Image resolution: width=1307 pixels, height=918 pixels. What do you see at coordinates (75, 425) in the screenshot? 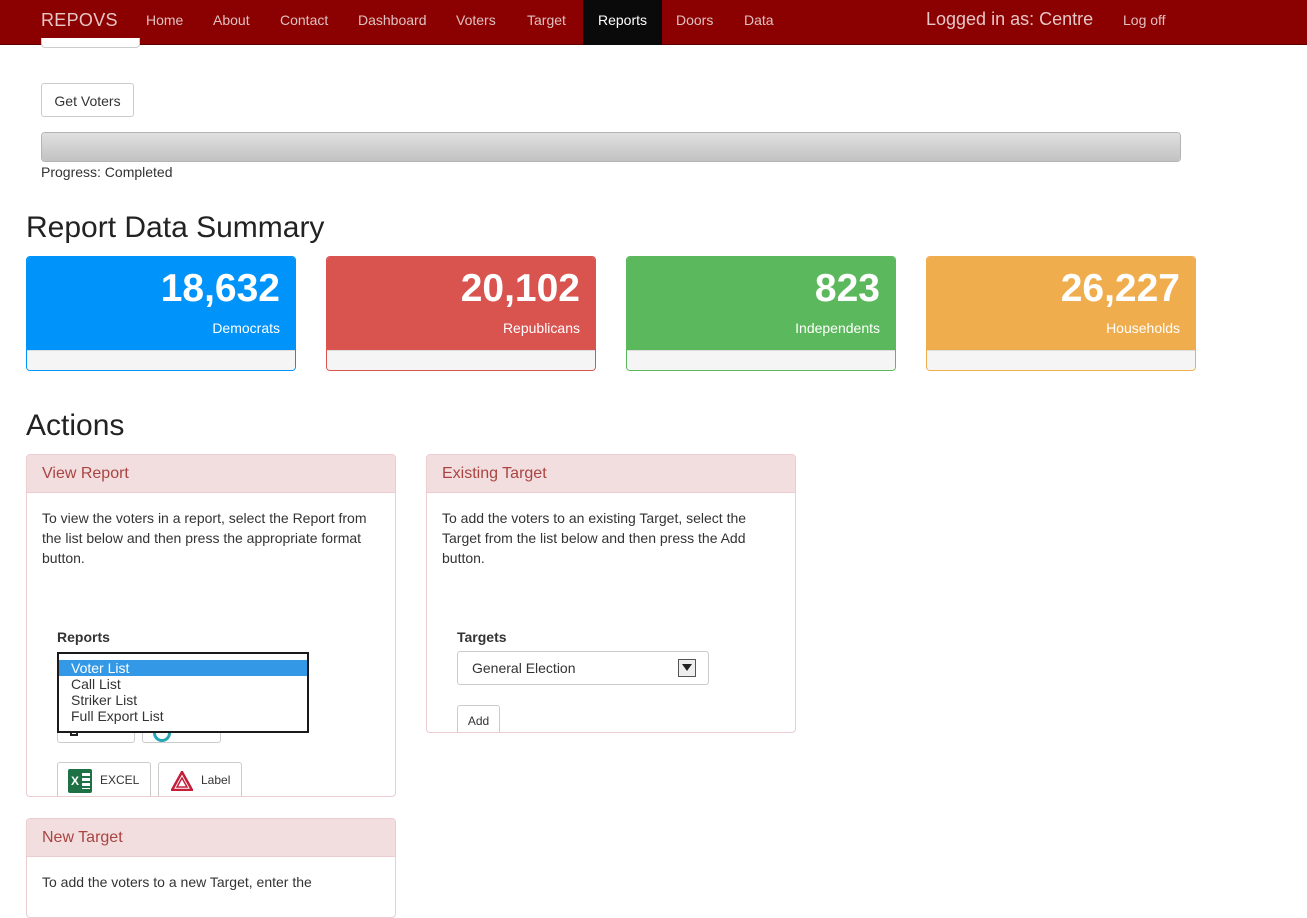
I see `actions-title: Actions` at bounding box center [75, 425].